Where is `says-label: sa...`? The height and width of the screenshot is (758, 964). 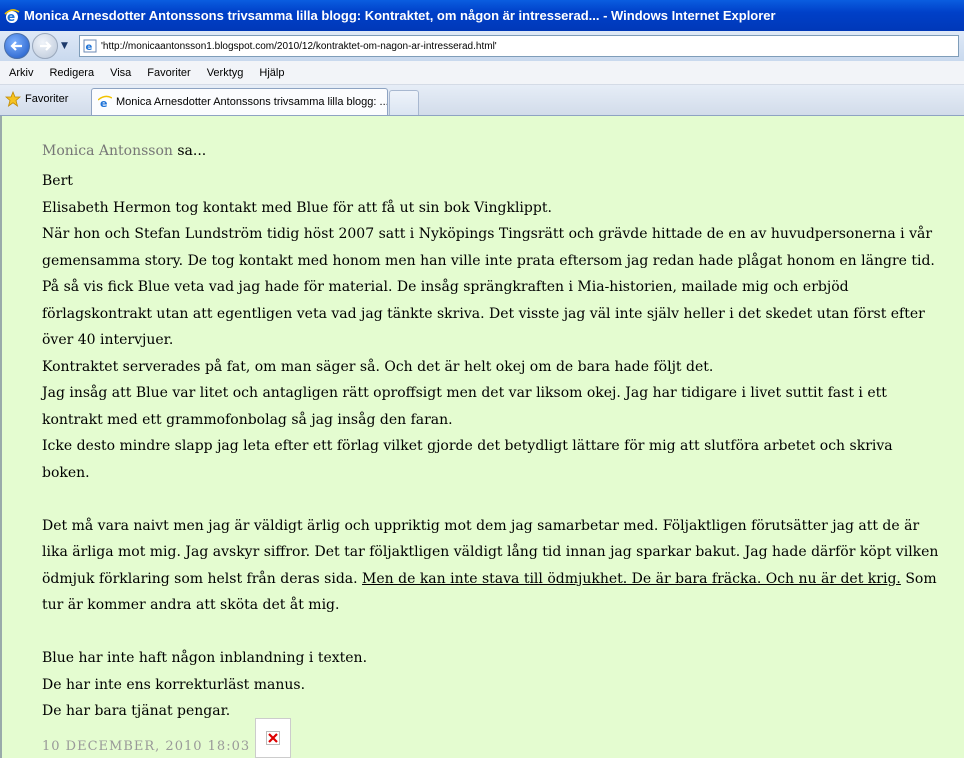 says-label: sa... is located at coordinates (189, 151).